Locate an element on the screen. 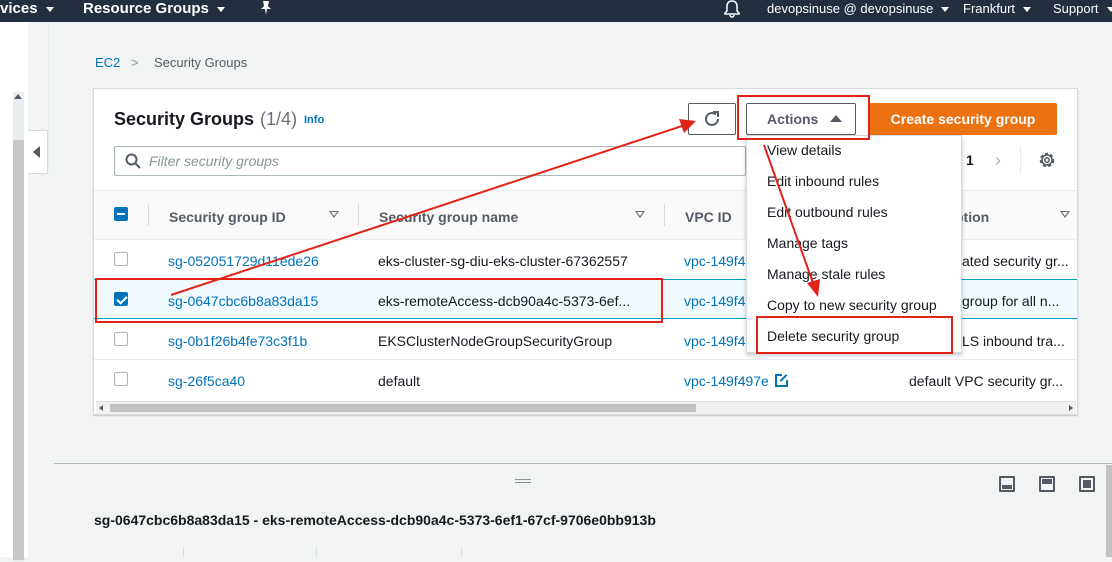 The width and height of the screenshot is (1112, 562). panel-maximize-icon is located at coordinates (1087, 484).